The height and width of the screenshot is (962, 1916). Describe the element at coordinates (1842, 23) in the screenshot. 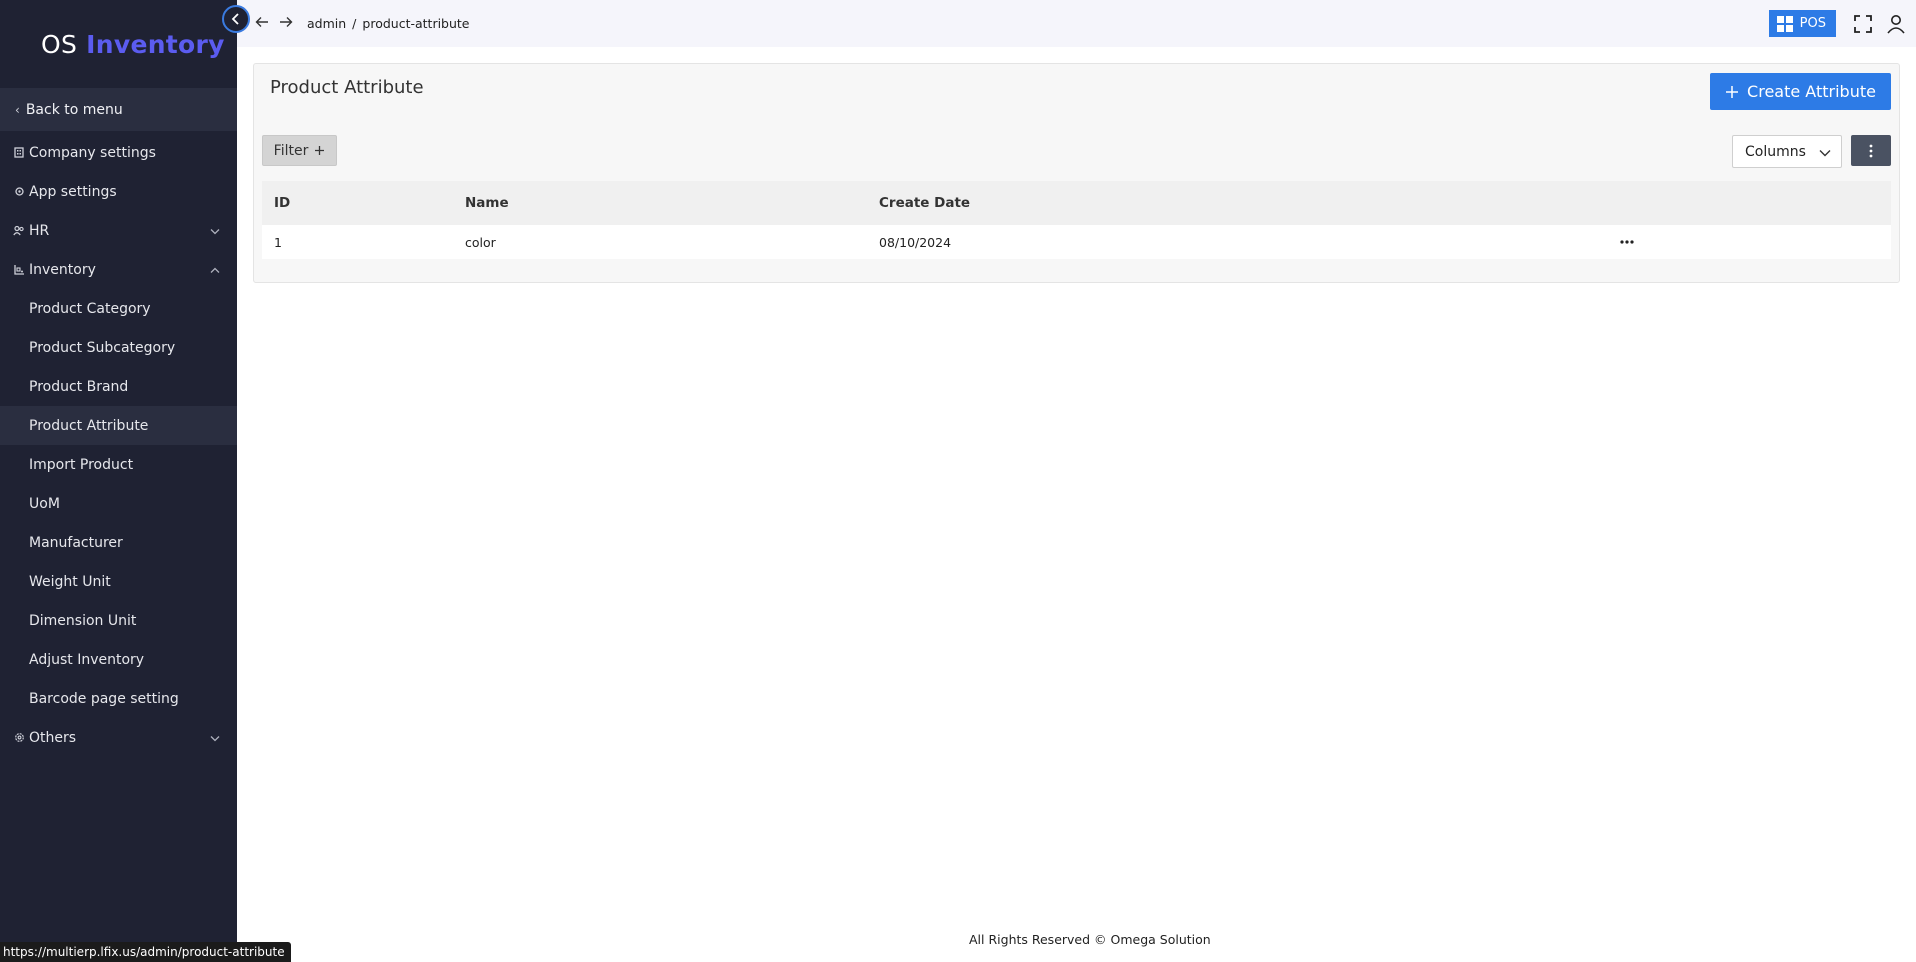

I see `topbar-actions: POS` at that location.